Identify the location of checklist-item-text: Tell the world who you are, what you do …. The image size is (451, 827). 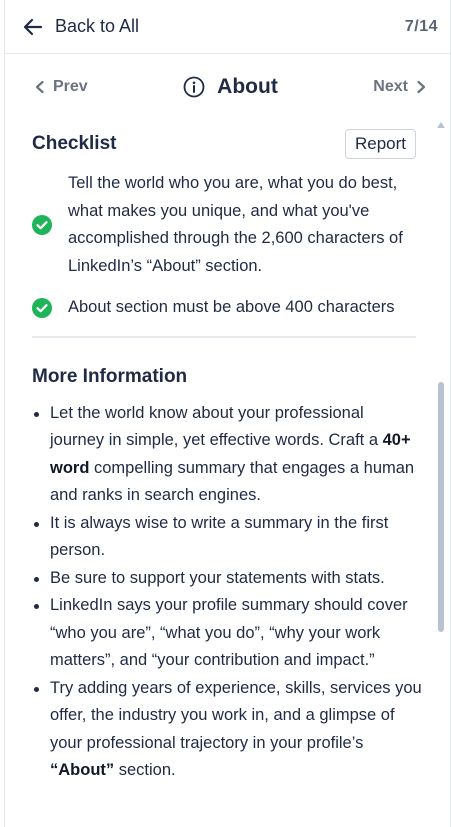
(235, 224).